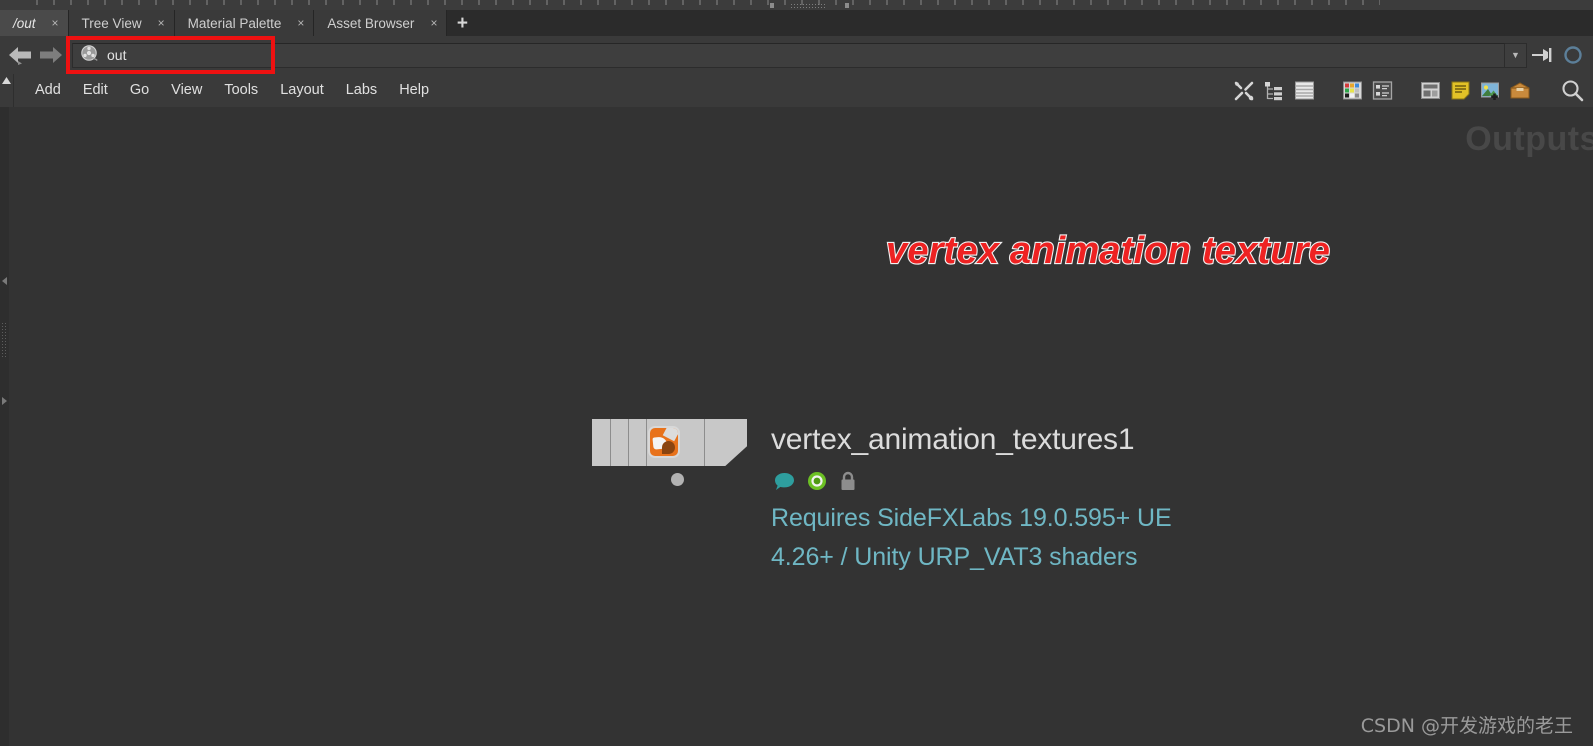 This screenshot has width=1593, height=746. Describe the element at coordinates (4, 401) in the screenshot. I see `splitter-expand-right-icon` at that location.